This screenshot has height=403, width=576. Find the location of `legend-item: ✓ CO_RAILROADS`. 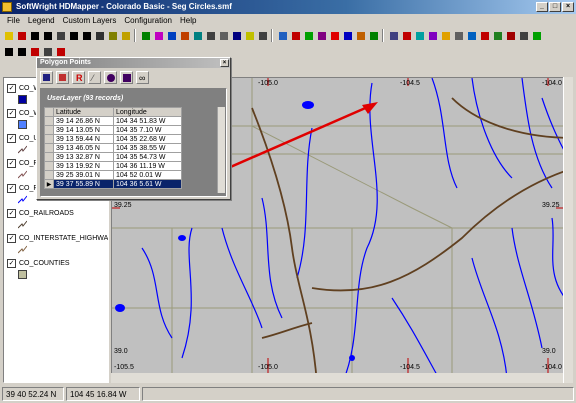

legend-item: ✓ CO_RAILROADS is located at coordinates (40, 213).